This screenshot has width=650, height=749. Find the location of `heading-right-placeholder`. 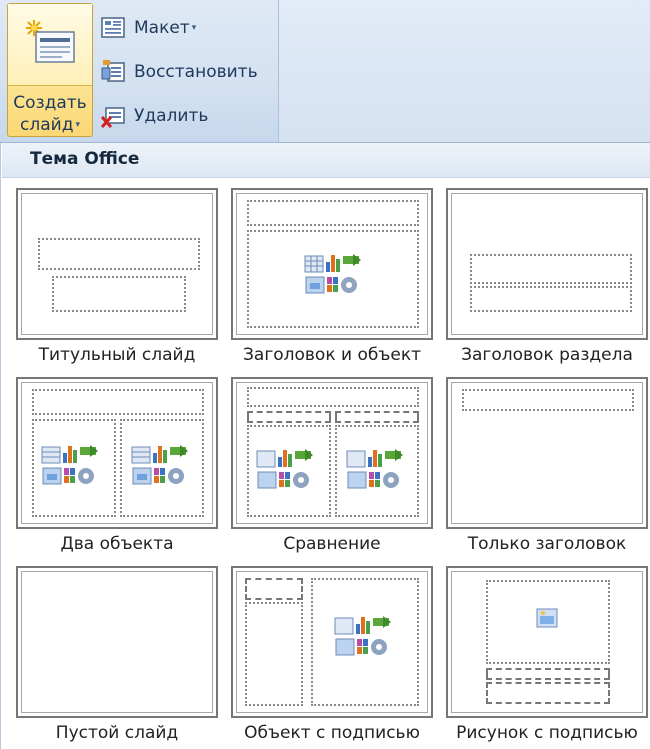

heading-right-placeholder is located at coordinates (377, 417).